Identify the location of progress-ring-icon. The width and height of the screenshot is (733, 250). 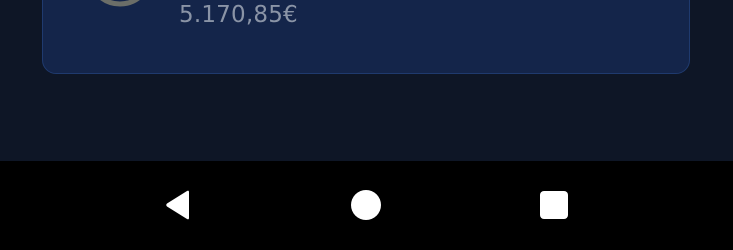
(120, 9).